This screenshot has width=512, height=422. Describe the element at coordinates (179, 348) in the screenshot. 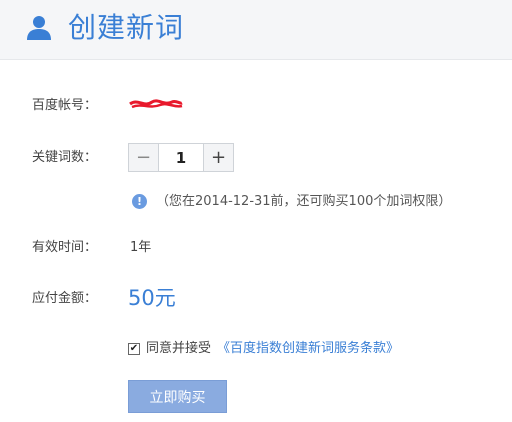

I see `agree-label: 同意并接受` at that location.